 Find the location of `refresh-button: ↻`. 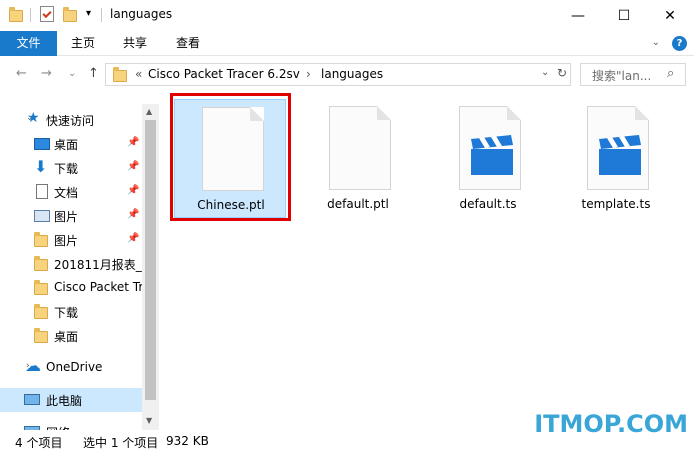

refresh-button: ↻ is located at coordinates (562, 73).